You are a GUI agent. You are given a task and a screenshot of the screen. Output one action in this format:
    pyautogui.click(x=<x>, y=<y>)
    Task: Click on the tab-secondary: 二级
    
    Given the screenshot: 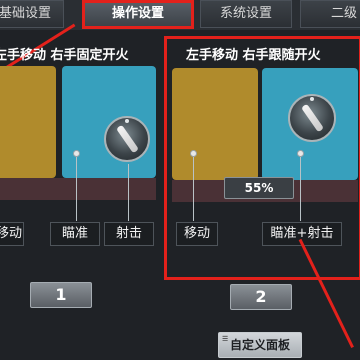 What is the action you would take?
    pyautogui.click(x=330, y=14)
    